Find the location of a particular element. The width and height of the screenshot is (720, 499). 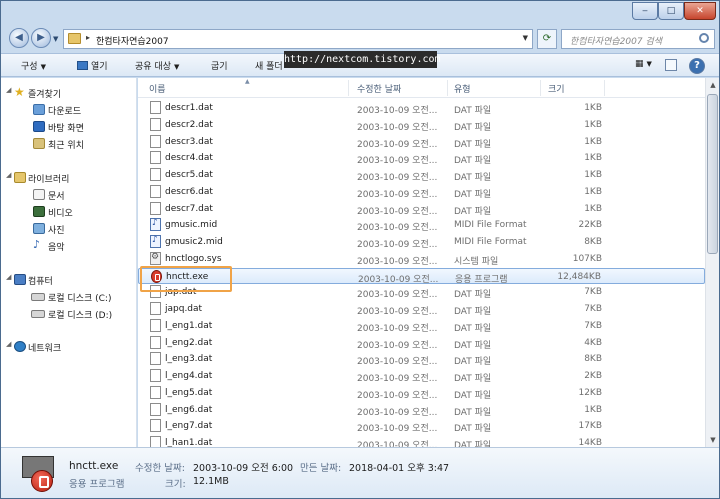

column-header-size: 크기 is located at coordinates (556, 88).